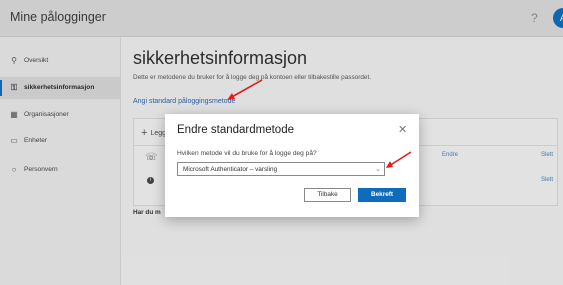 This screenshot has width=563, height=285. What do you see at coordinates (281, 169) in the screenshot?
I see `method-select: Microsoft Authenticator – varsling ⌄` at bounding box center [281, 169].